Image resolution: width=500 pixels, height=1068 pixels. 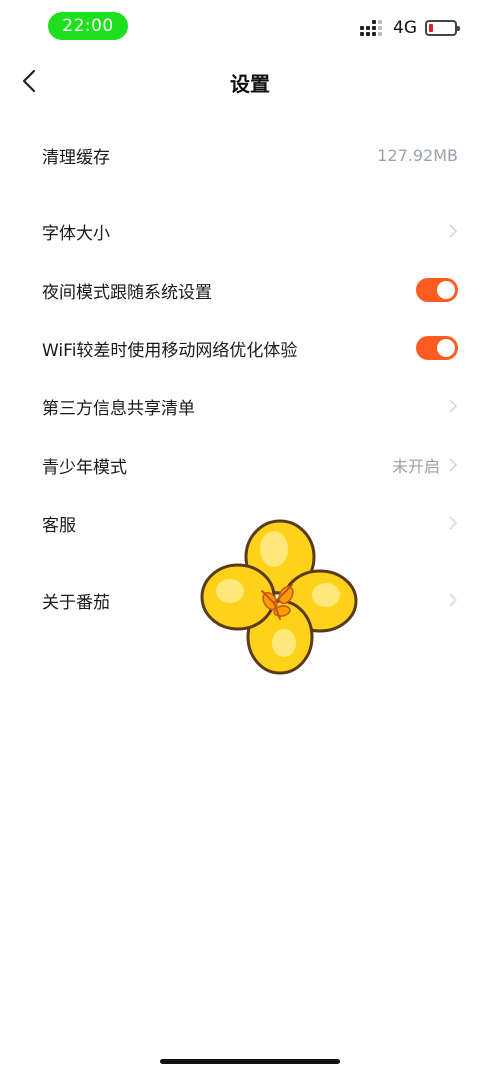 What do you see at coordinates (250, 84) in the screenshot?
I see `page-title: 设置` at bounding box center [250, 84].